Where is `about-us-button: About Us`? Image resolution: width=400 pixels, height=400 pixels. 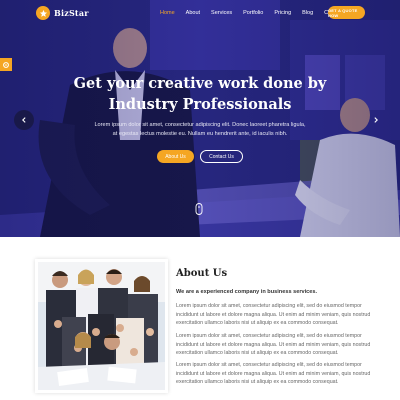
about-us-button: About Us is located at coordinates (175, 156).